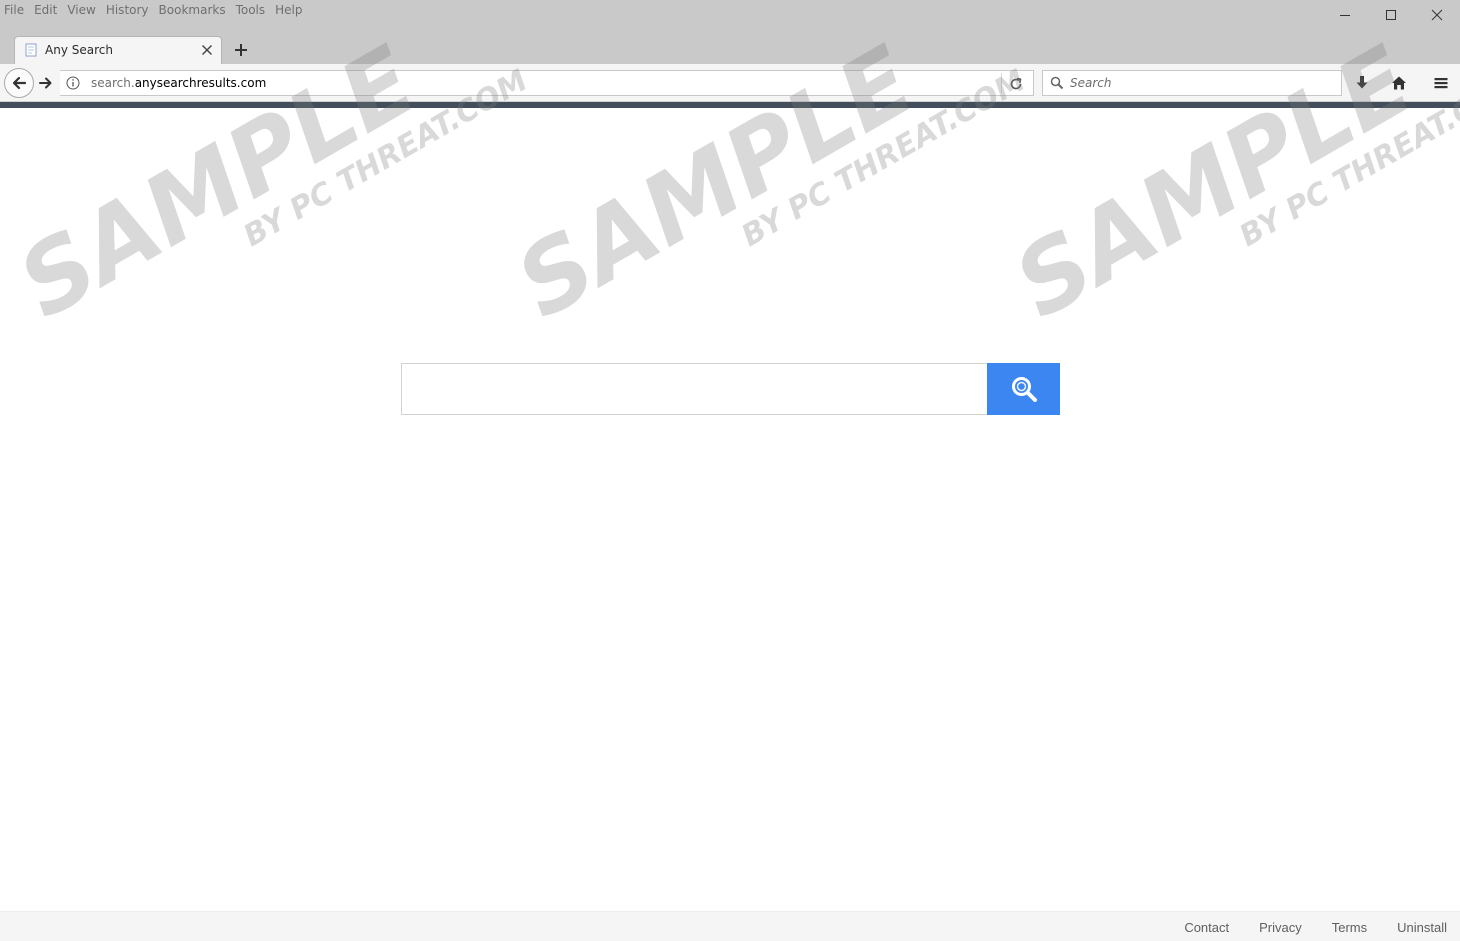 Image resolution: width=1460 pixels, height=941 pixels. I want to click on menu-tools: Tools, so click(253, 10).